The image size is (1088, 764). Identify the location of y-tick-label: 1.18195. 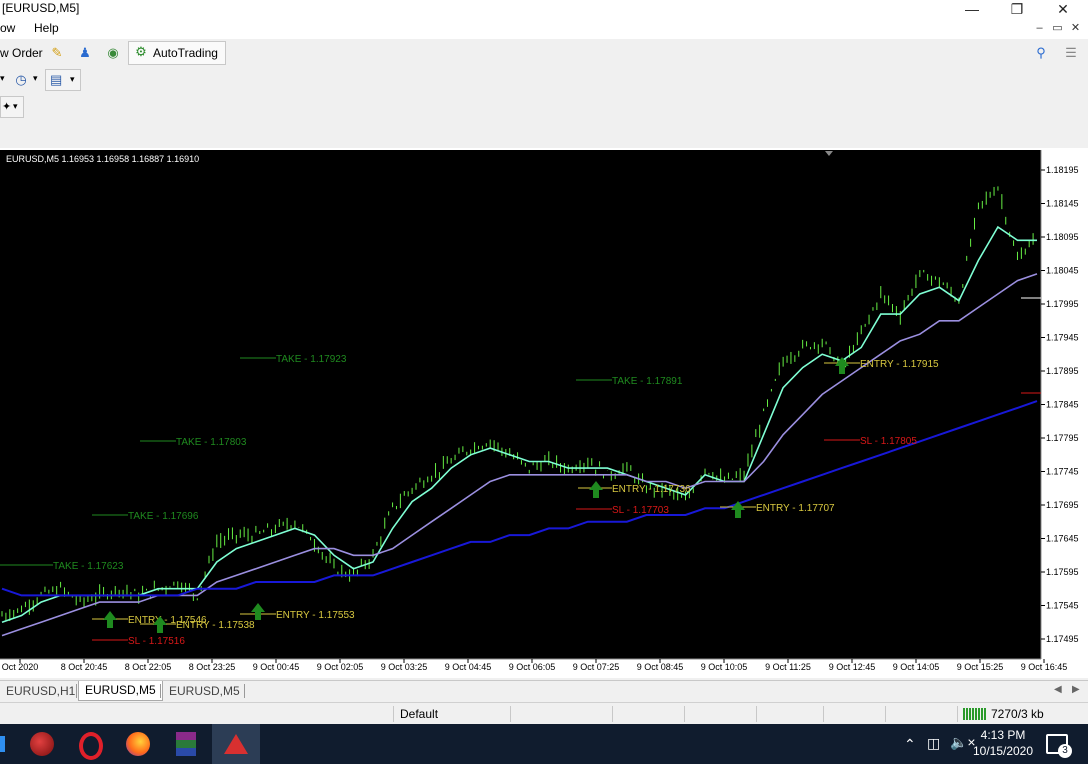
(1062, 170).